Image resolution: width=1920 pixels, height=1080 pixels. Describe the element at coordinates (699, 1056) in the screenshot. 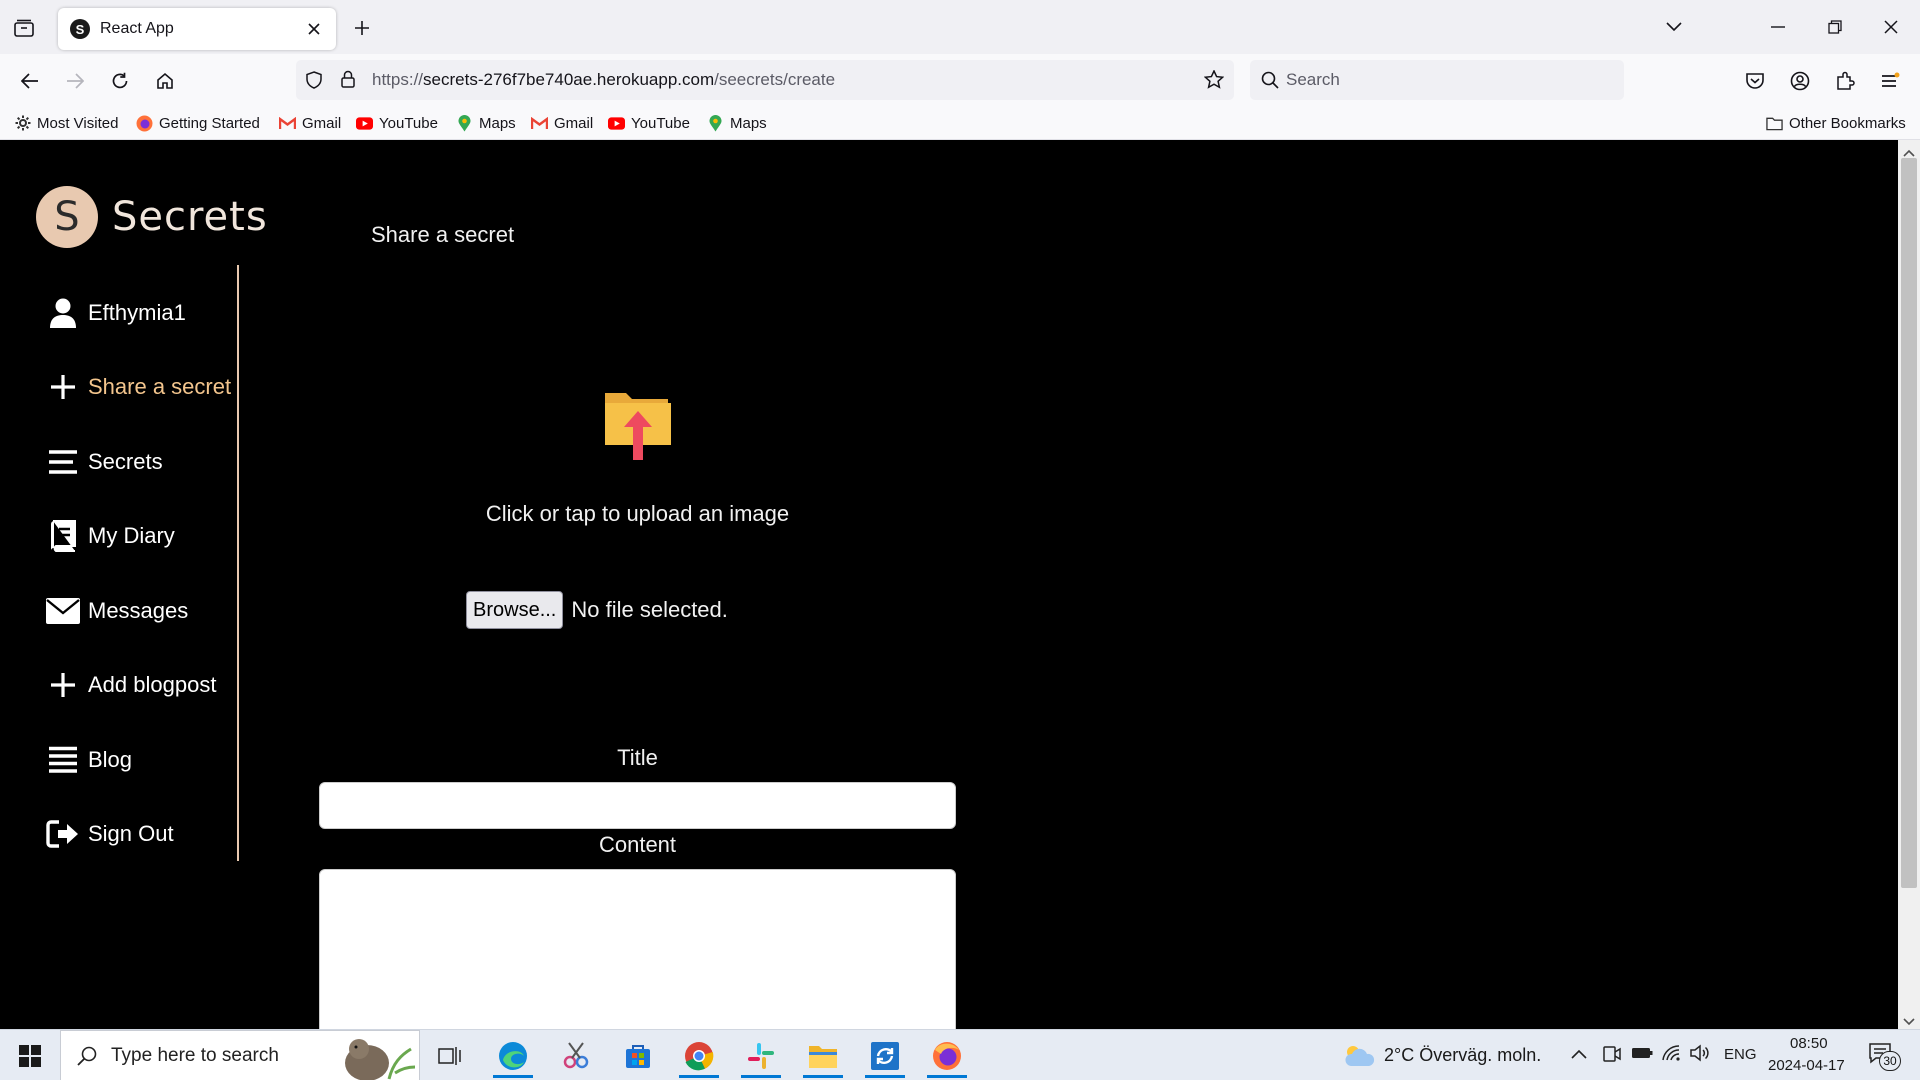

I see `chrome-icon` at that location.